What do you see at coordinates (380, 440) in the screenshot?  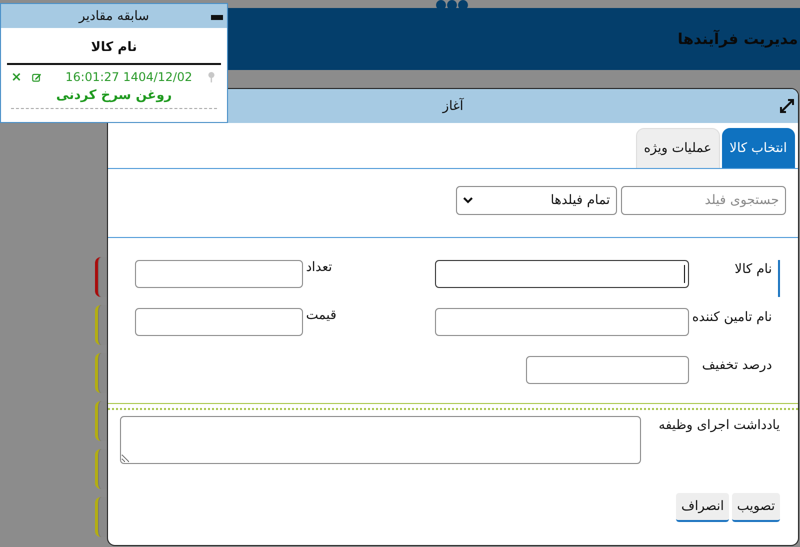 I see `note-field` at bounding box center [380, 440].